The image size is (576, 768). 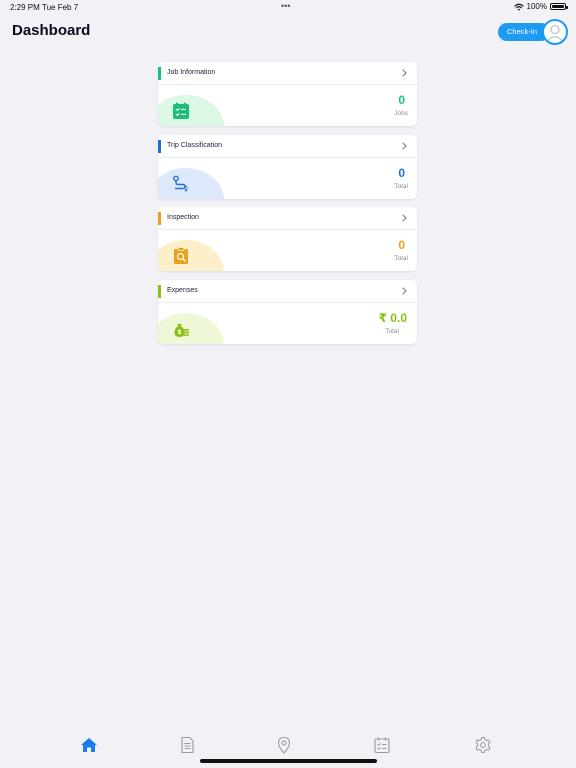 I want to click on clipboard-check-icon, so click(x=181, y=110).